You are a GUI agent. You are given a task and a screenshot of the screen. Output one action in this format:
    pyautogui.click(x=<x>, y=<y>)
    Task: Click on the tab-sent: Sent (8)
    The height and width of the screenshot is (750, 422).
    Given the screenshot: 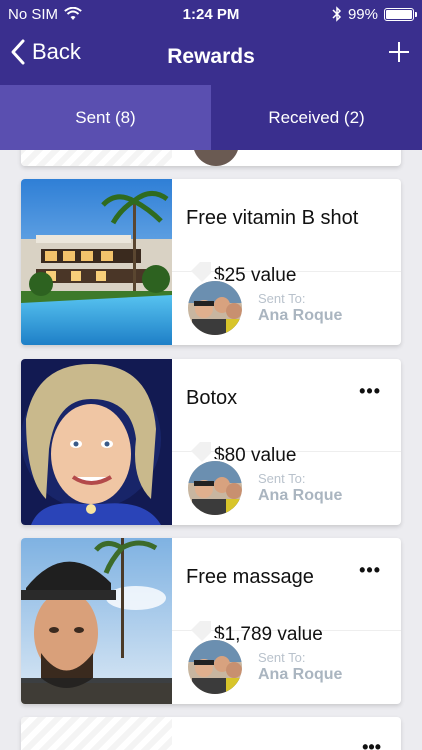 What is the action you would take?
    pyautogui.click(x=105, y=117)
    